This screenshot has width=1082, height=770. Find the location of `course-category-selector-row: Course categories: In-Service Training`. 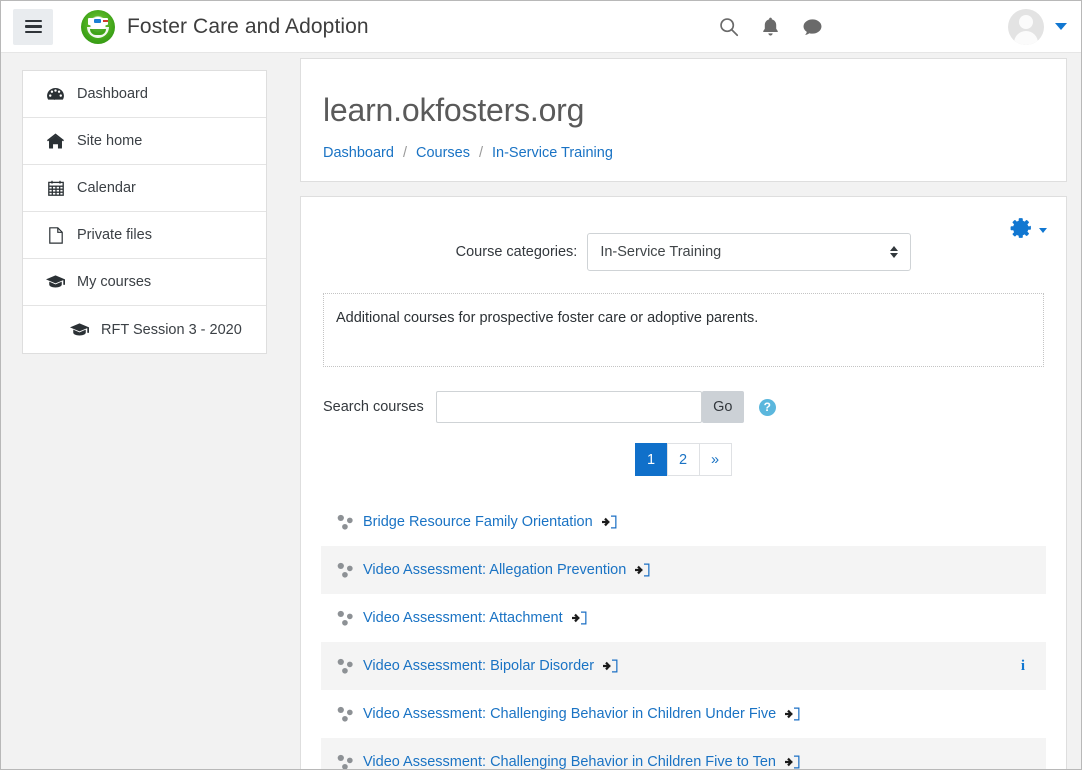

course-category-selector-row: Course categories: In-Service Training is located at coordinates (683, 252).